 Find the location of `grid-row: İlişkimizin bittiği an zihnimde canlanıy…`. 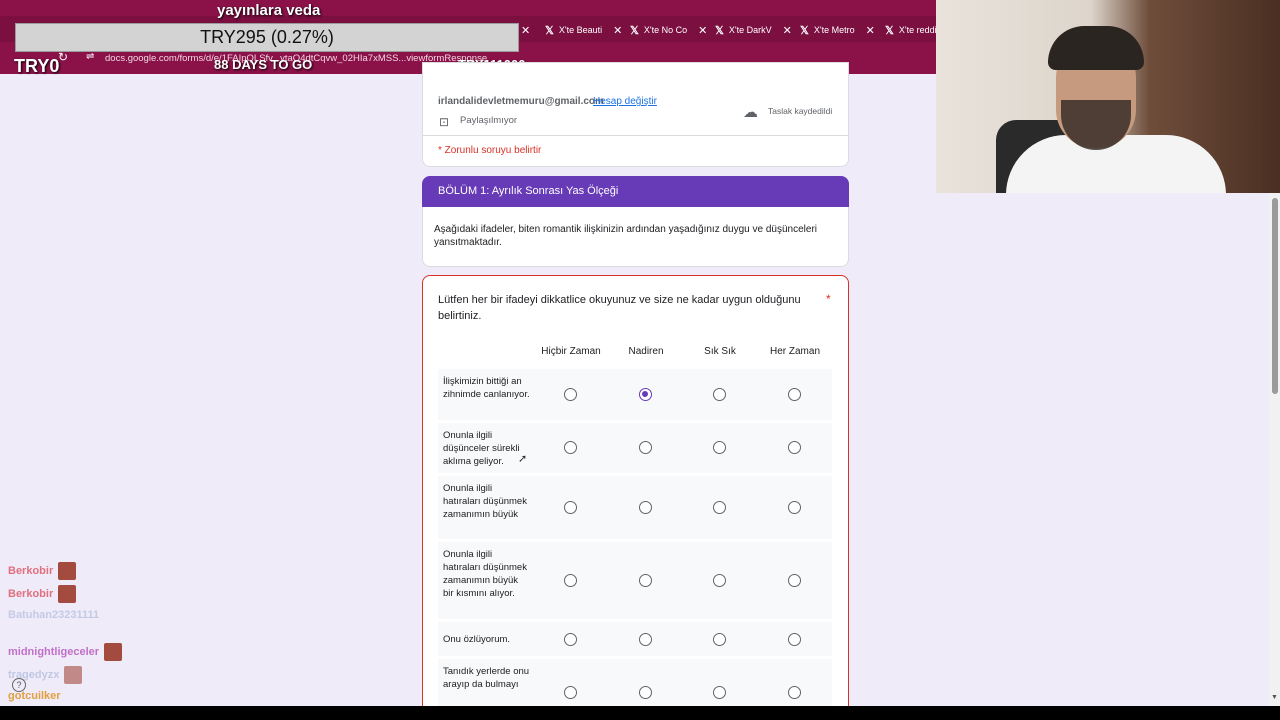

grid-row: İlişkimizin bittiği an zihnimde canlanıy… is located at coordinates (635, 394).